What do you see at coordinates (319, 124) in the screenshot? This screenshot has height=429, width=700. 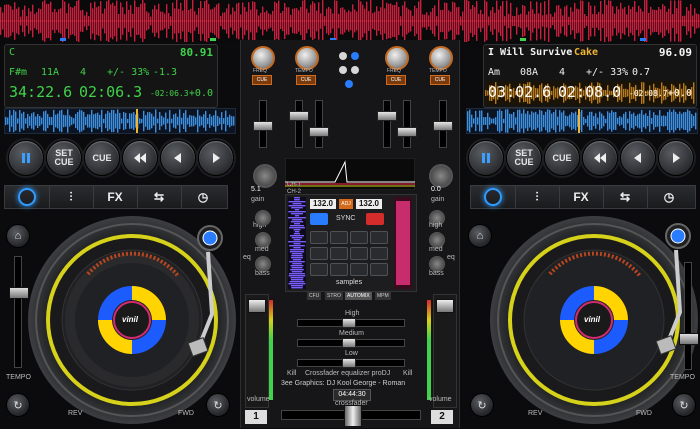 I see `left-filter2-fader` at bounding box center [319, 124].